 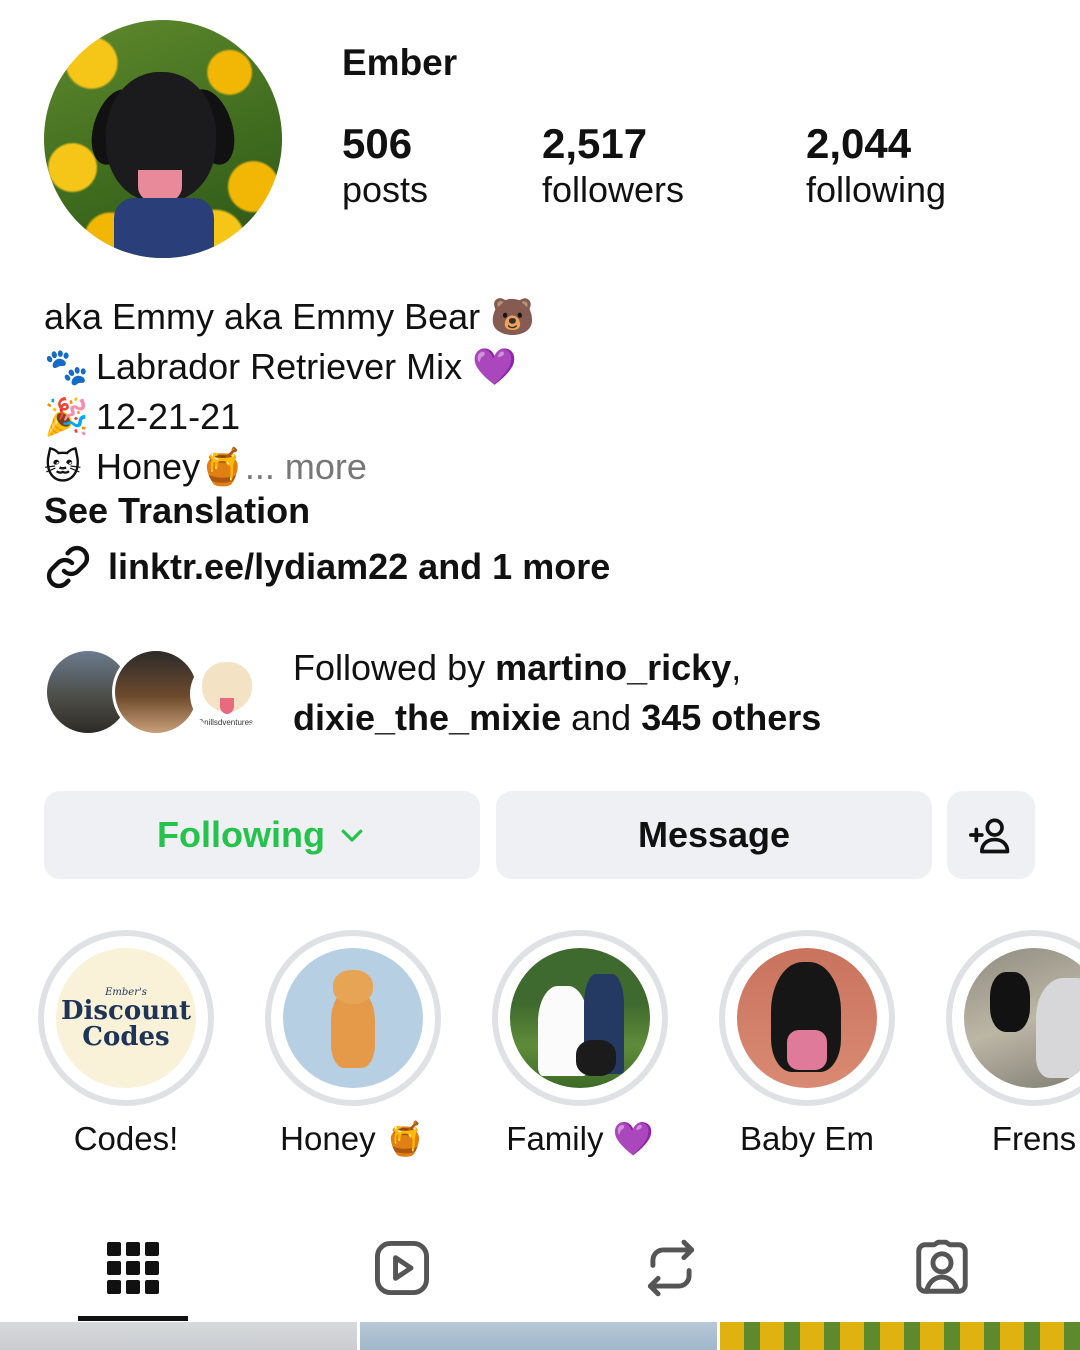 I want to click on cat-illustration-head, so click(x=353, y=987).